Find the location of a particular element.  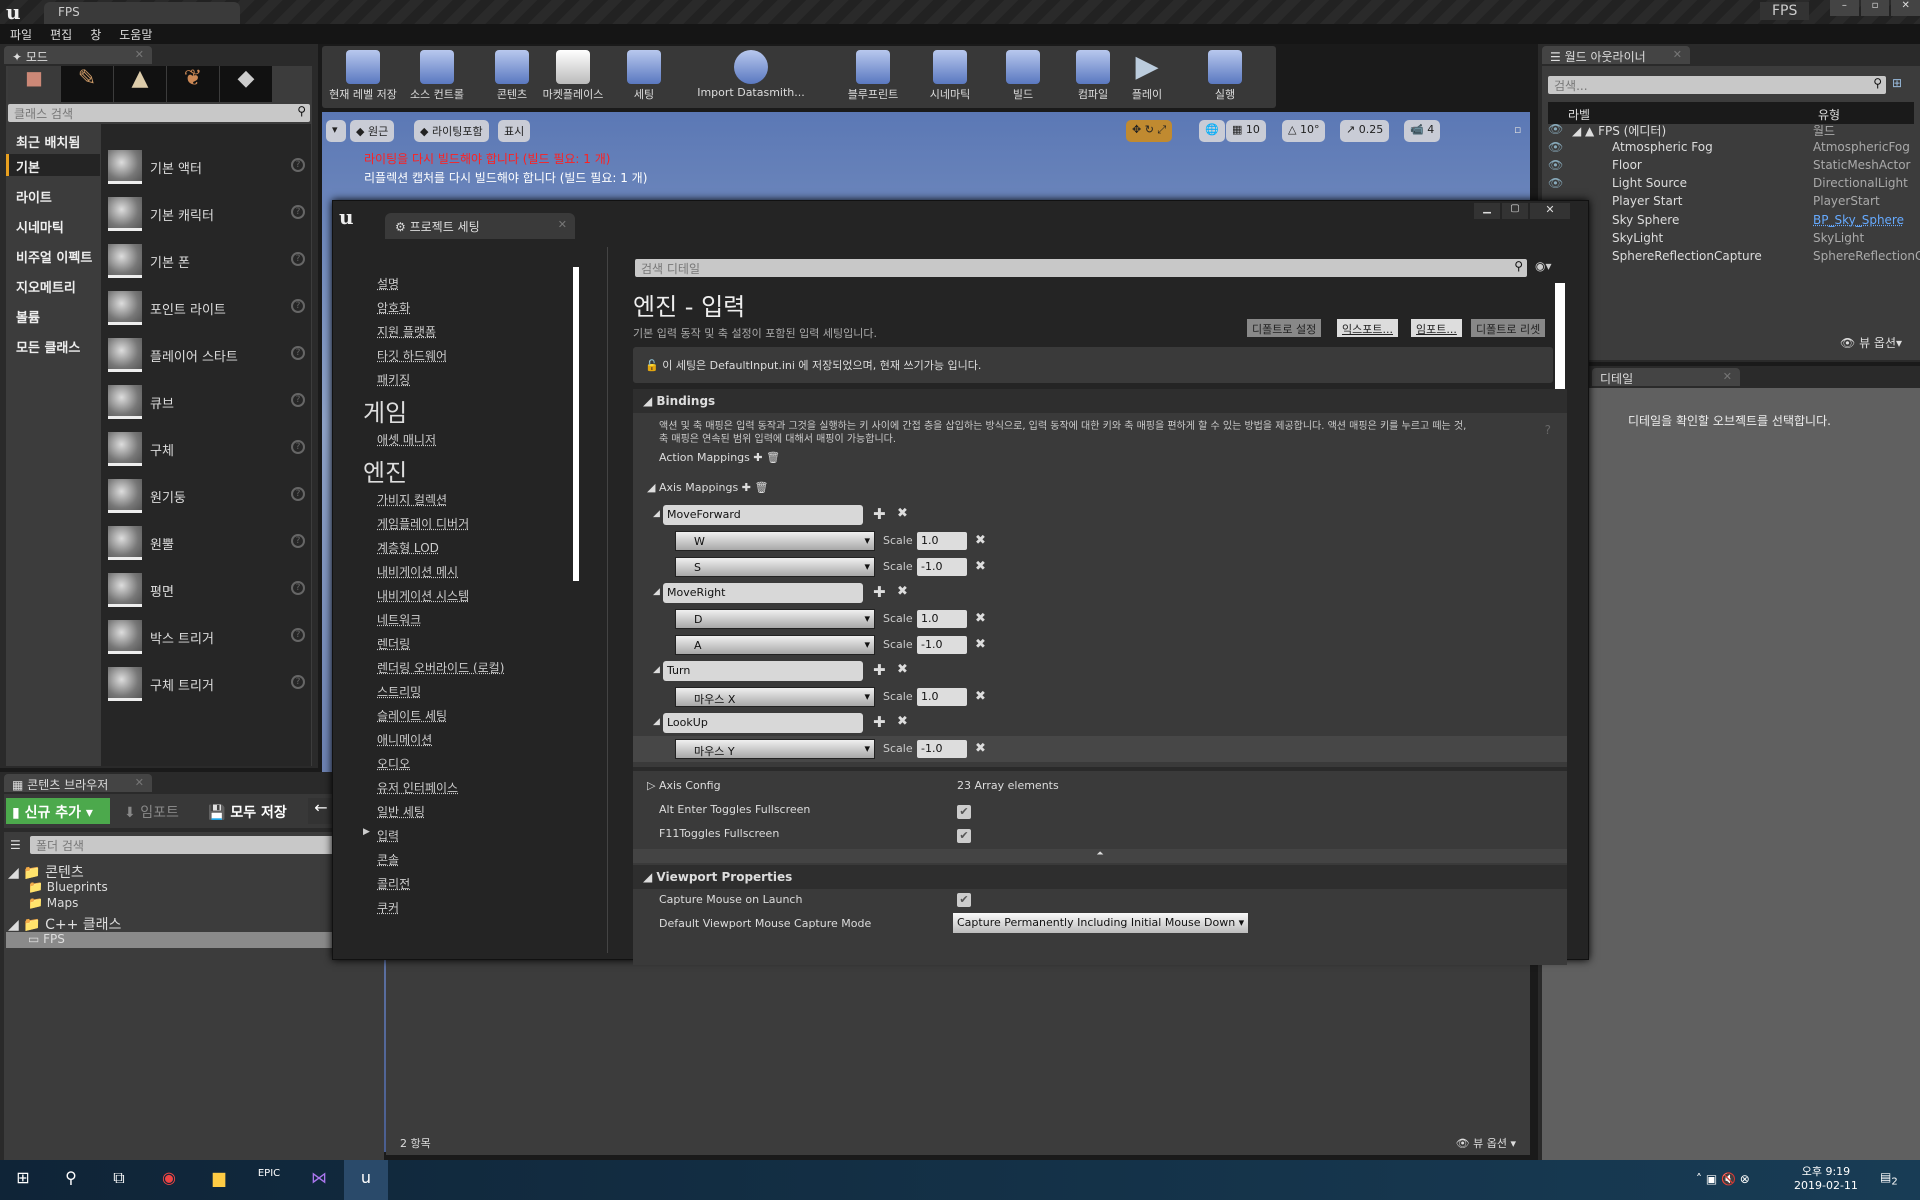

nav-link: 내비게이션 시스템 is located at coordinates (423, 595).